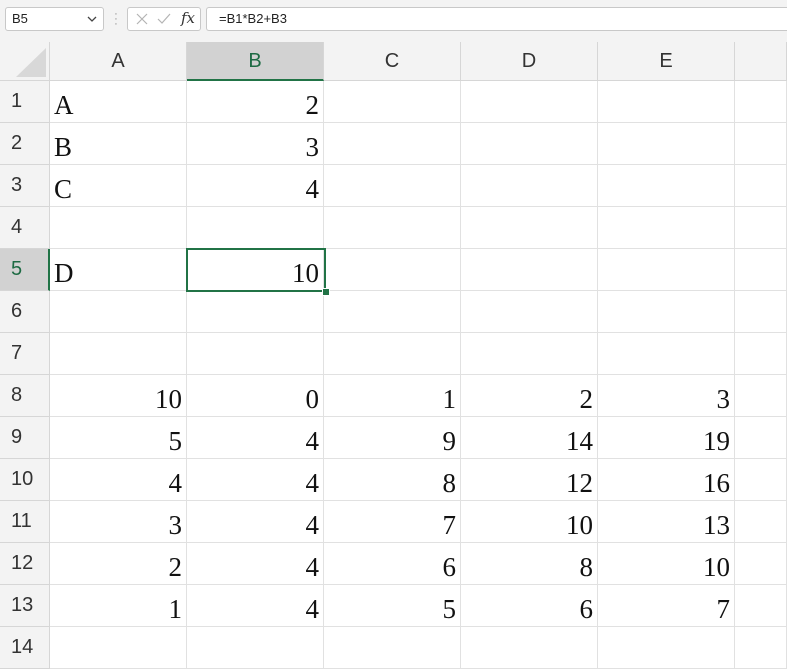 This screenshot has height=669, width=787. I want to click on cell-f11, so click(761, 522).